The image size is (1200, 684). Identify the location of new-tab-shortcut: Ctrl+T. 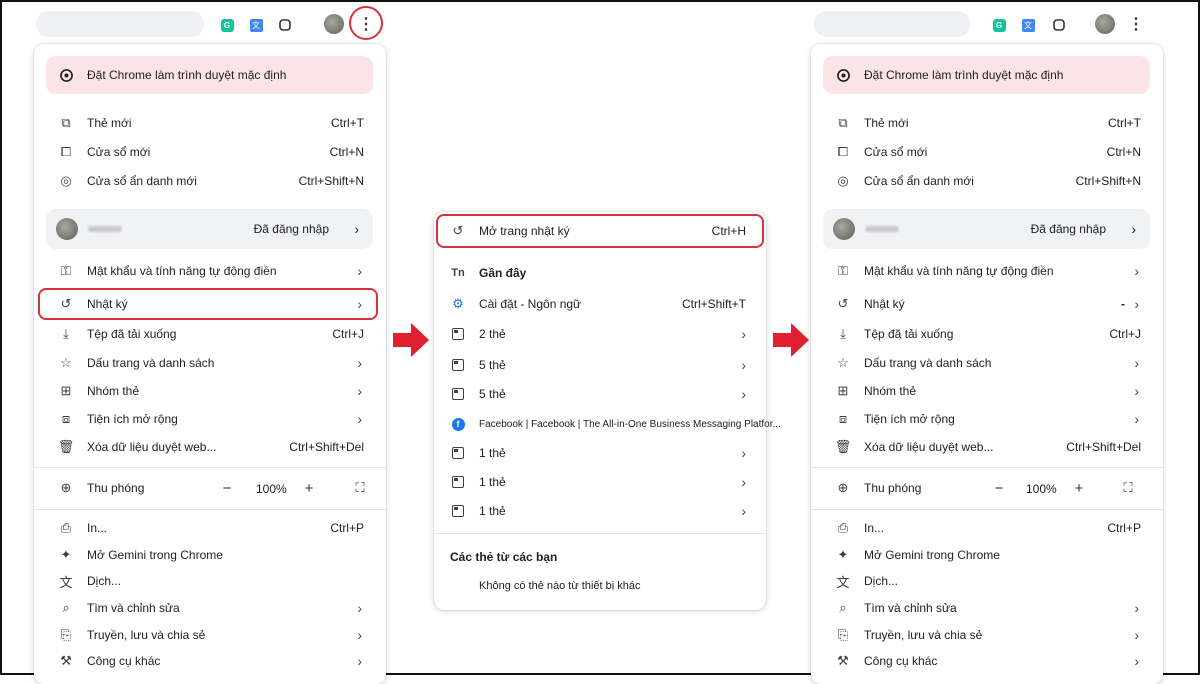
(347, 123).